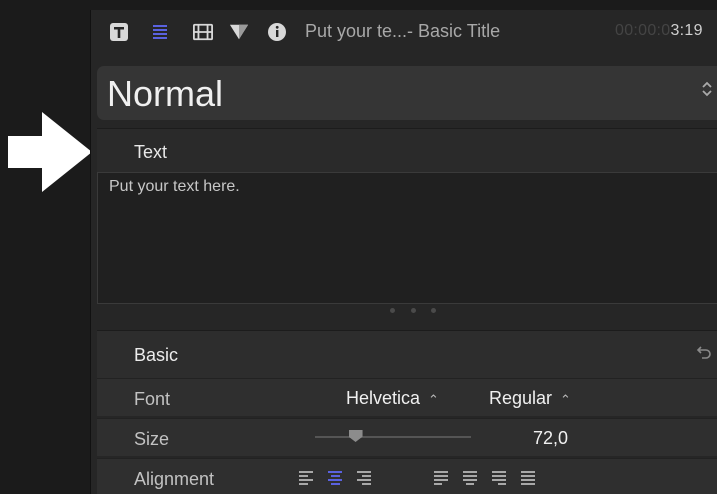  What do you see at coordinates (355, 436) in the screenshot?
I see `slider-thumb` at bounding box center [355, 436].